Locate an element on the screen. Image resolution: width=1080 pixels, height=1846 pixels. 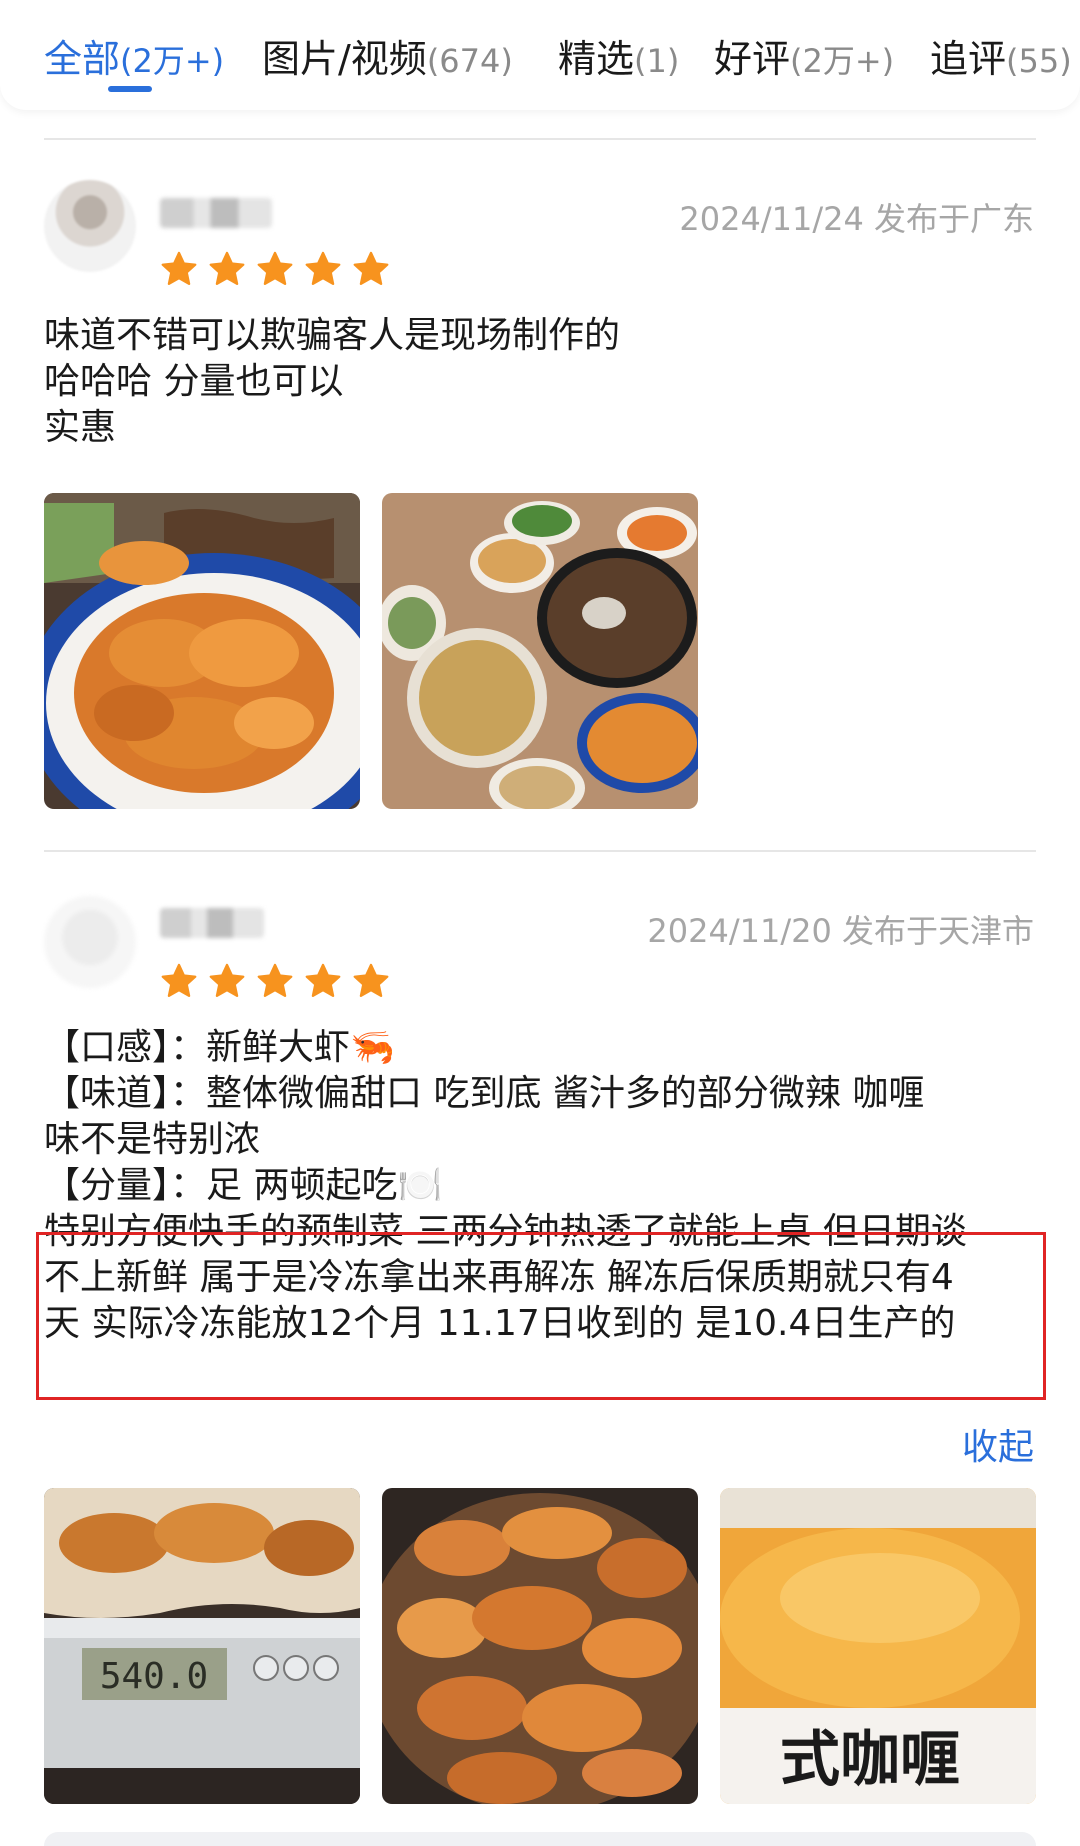
shrimp-pile-photo is located at coordinates (540, 1646).